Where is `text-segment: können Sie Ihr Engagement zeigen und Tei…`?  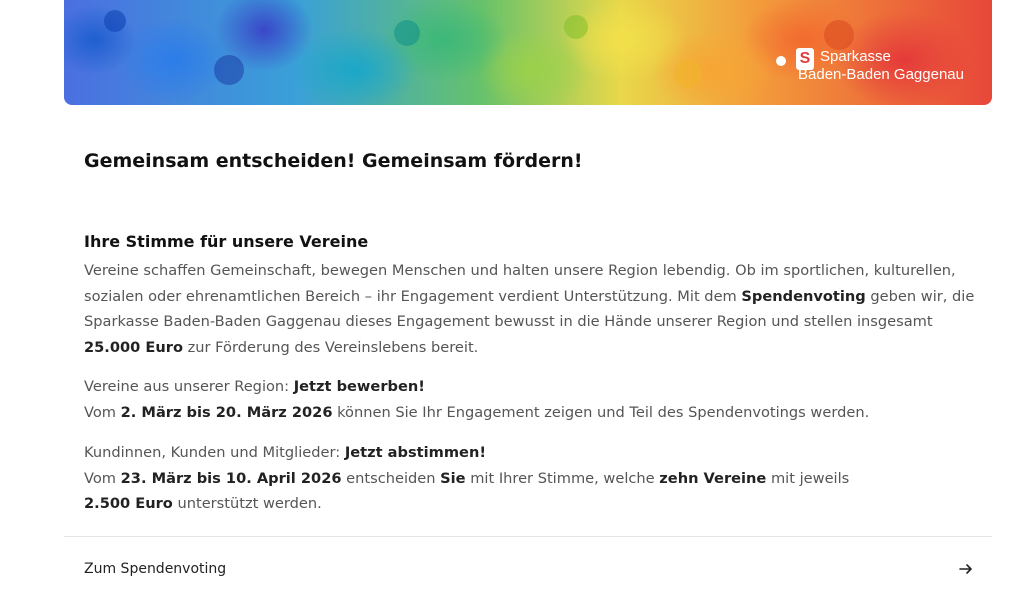 text-segment: können Sie Ihr Engagement zeigen und Tei… is located at coordinates (601, 412).